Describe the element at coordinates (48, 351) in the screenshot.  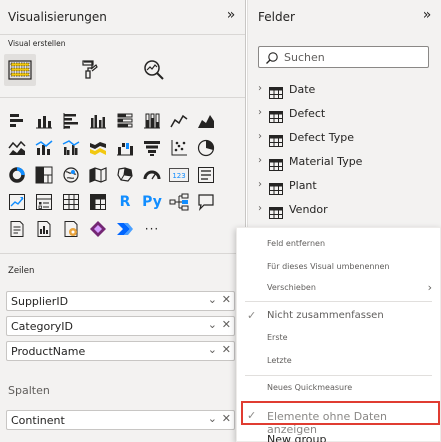
I see `field-name: ProductName` at that location.